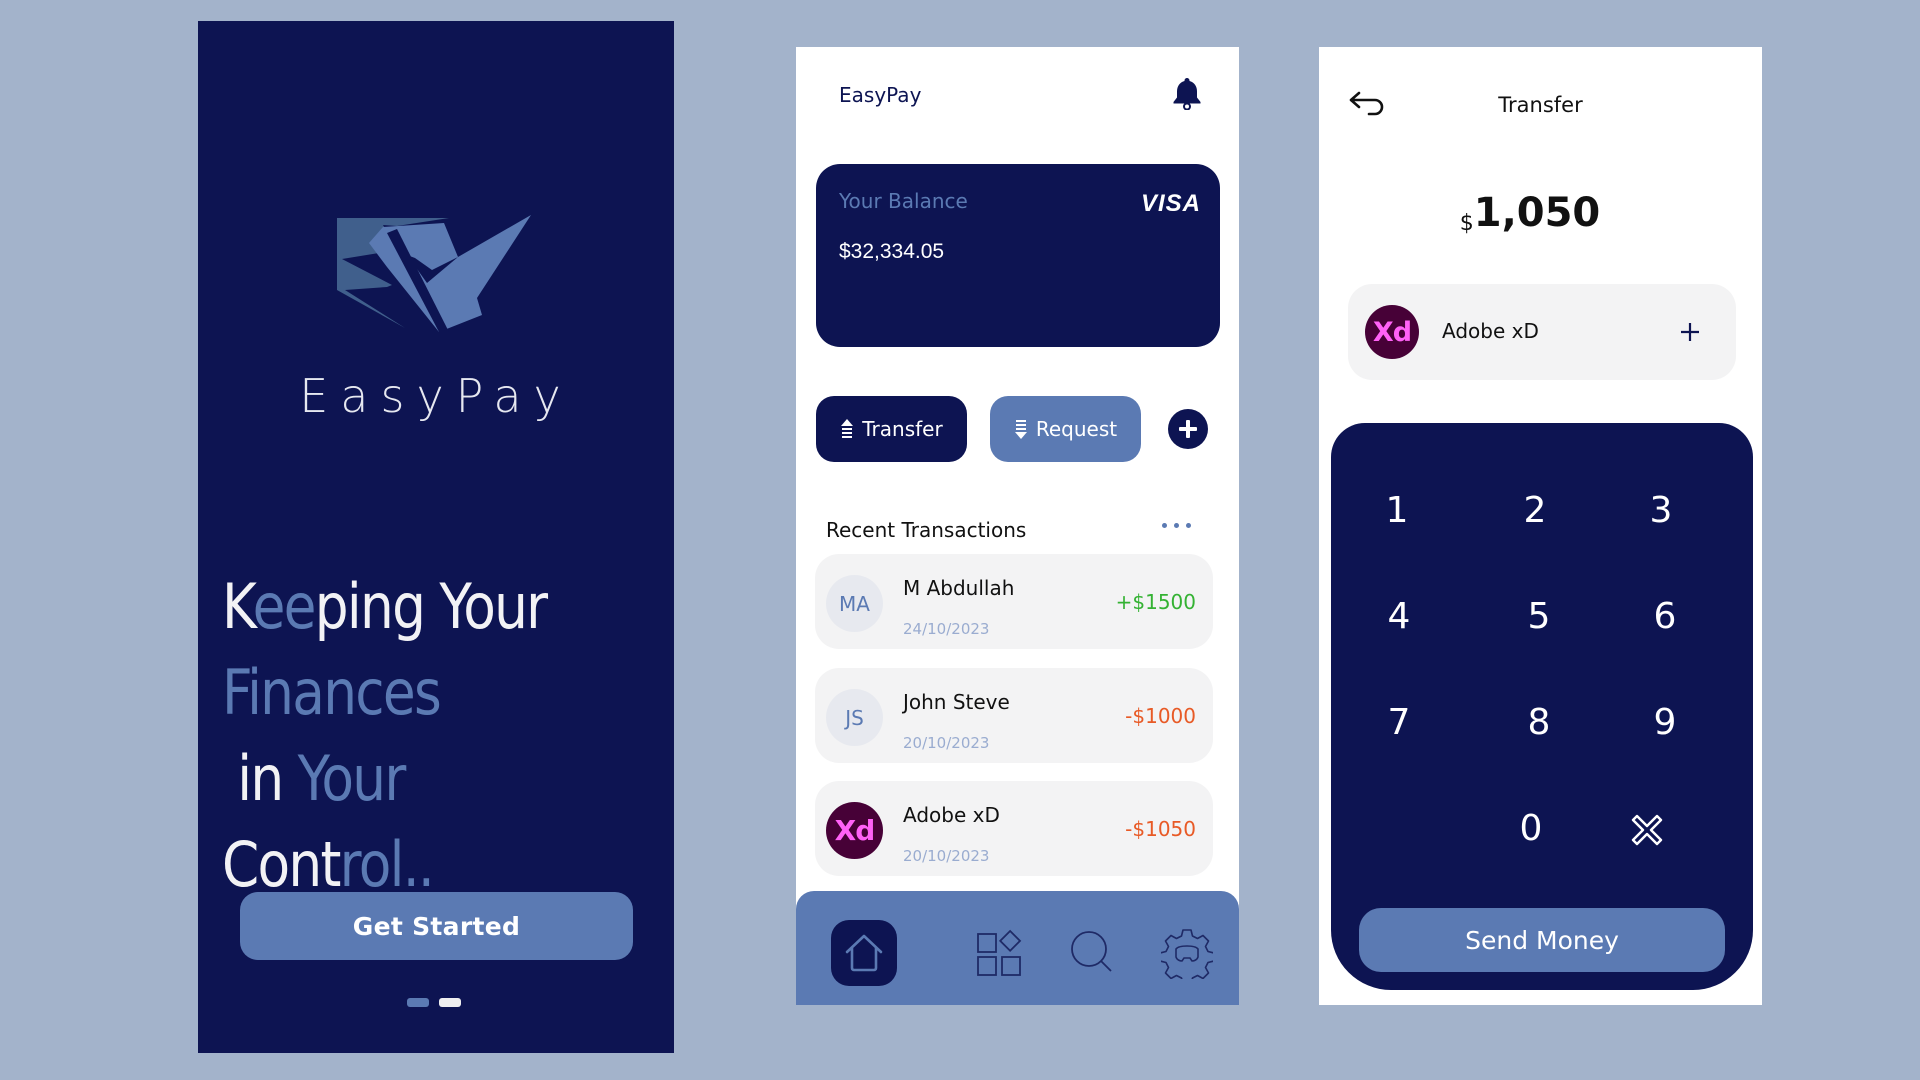 This screenshot has height=1080, width=1920. I want to click on avatar: JS, so click(854, 717).